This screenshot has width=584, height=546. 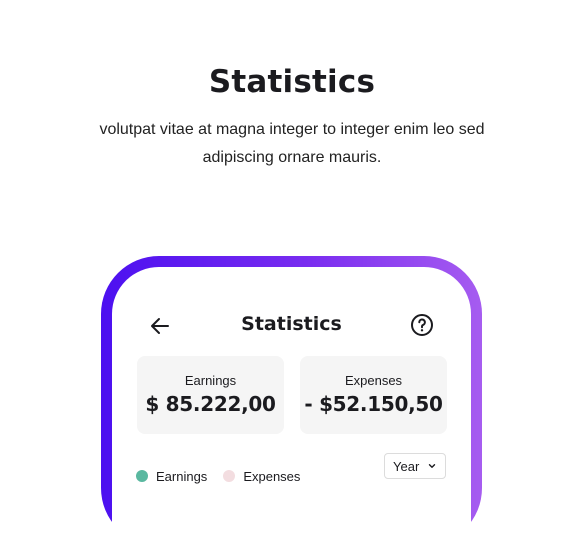 What do you see at coordinates (142, 476) in the screenshot?
I see `earnings-dot` at bounding box center [142, 476].